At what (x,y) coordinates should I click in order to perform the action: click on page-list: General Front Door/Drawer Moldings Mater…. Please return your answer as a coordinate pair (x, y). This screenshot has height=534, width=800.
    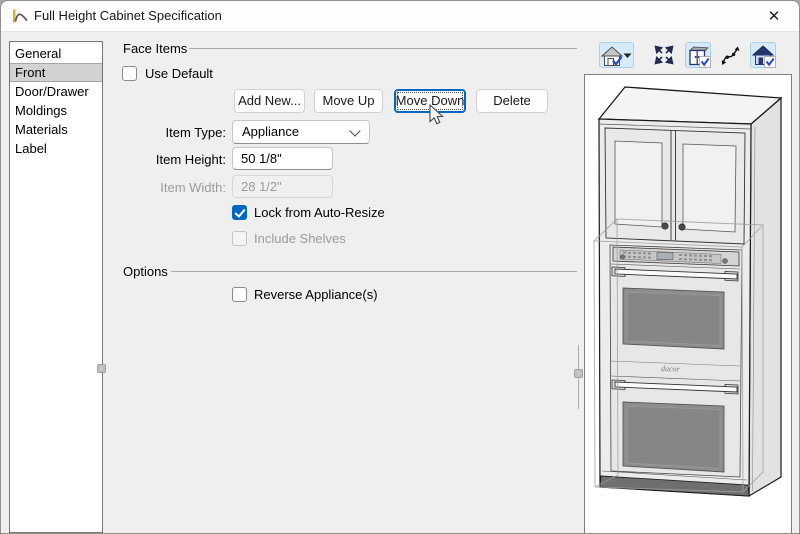
    Looking at the image, I should click on (56, 287).